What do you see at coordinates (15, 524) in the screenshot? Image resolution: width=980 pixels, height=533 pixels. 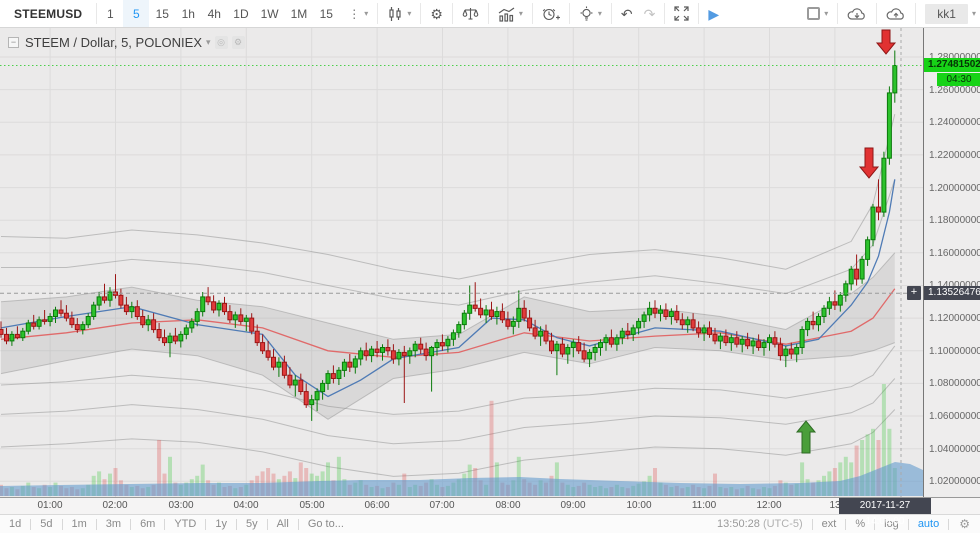 I see `range-button-1d: 1d` at bounding box center [15, 524].